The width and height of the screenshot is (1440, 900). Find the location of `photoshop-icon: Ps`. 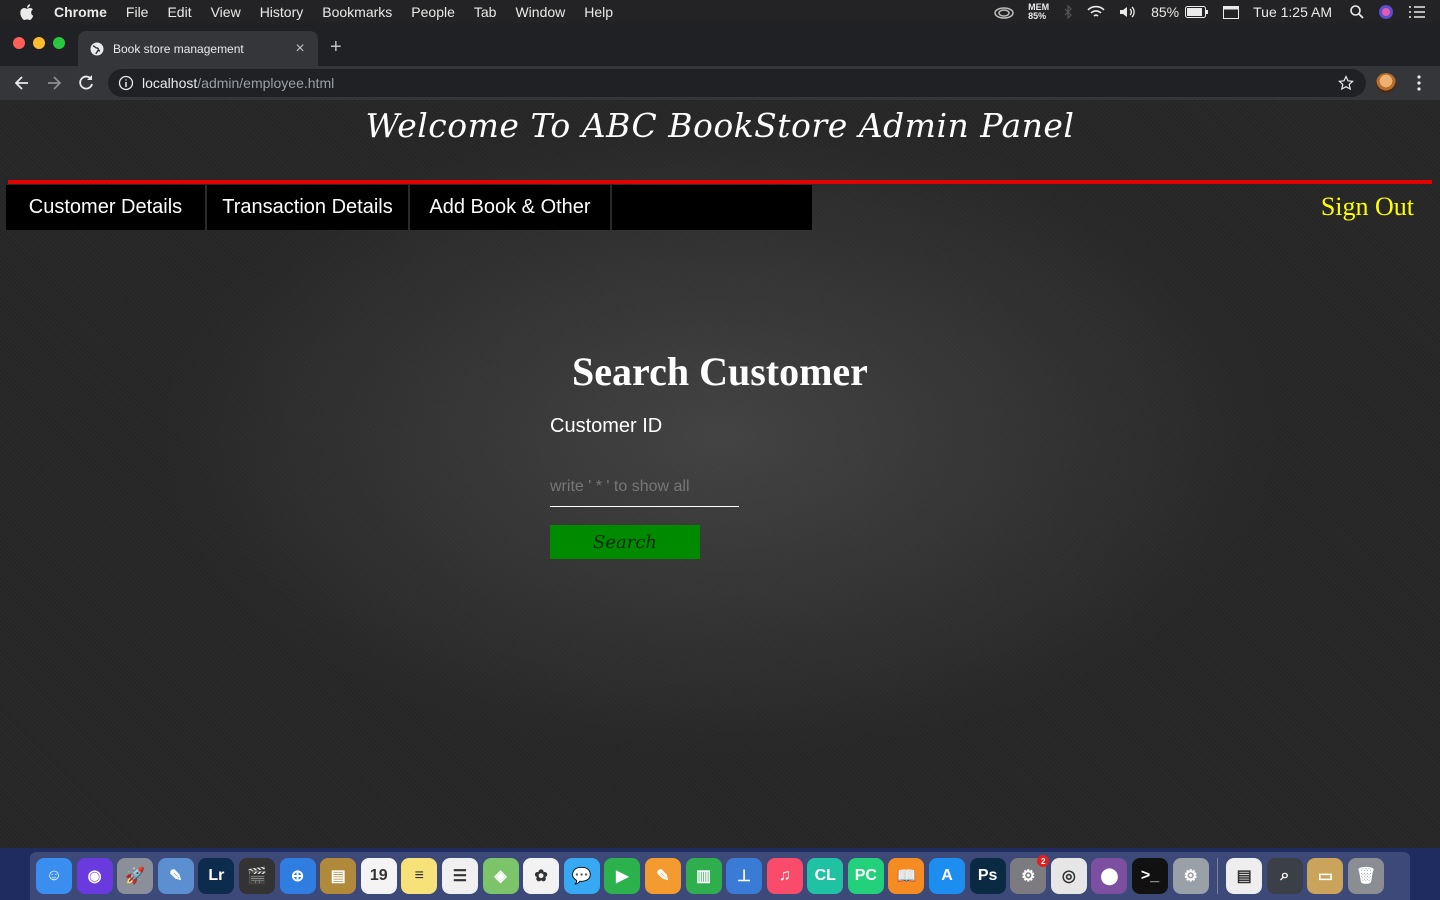

photoshop-icon: Ps is located at coordinates (987, 876).